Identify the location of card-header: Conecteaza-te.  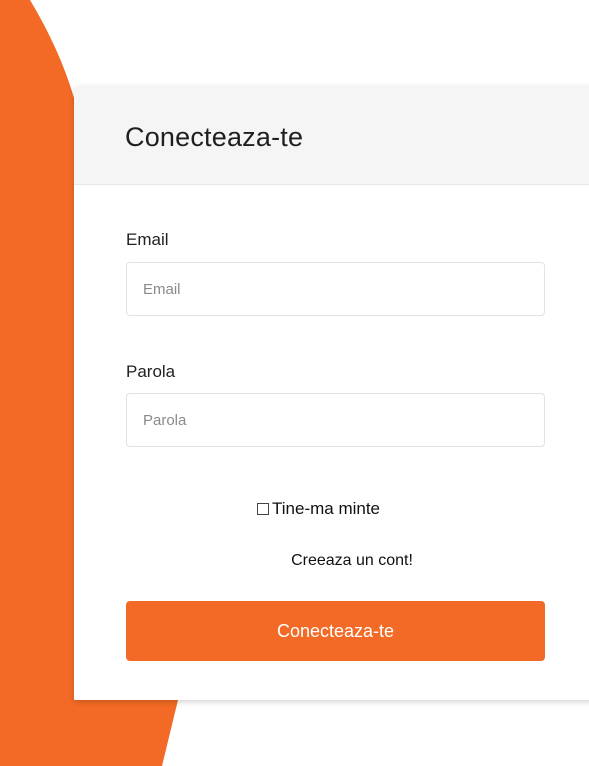
(331, 135).